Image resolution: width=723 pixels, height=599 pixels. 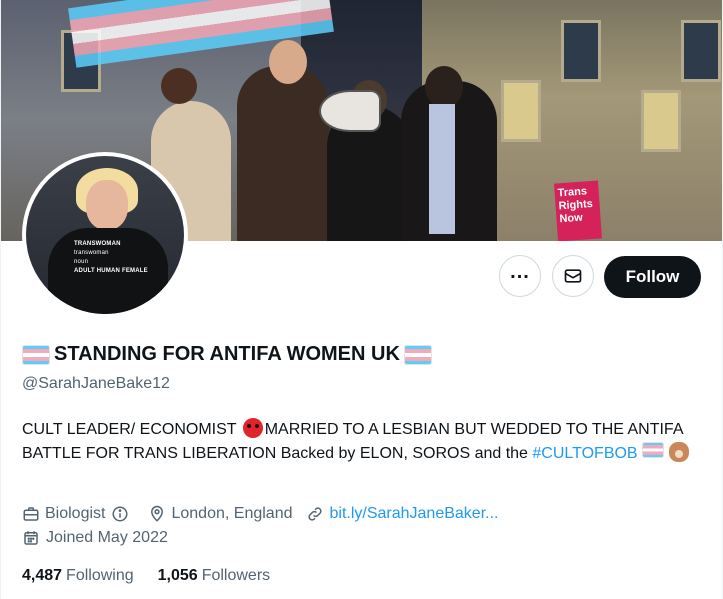 I want to click on followers-link: 1,056 Followers, so click(x=214, y=576).